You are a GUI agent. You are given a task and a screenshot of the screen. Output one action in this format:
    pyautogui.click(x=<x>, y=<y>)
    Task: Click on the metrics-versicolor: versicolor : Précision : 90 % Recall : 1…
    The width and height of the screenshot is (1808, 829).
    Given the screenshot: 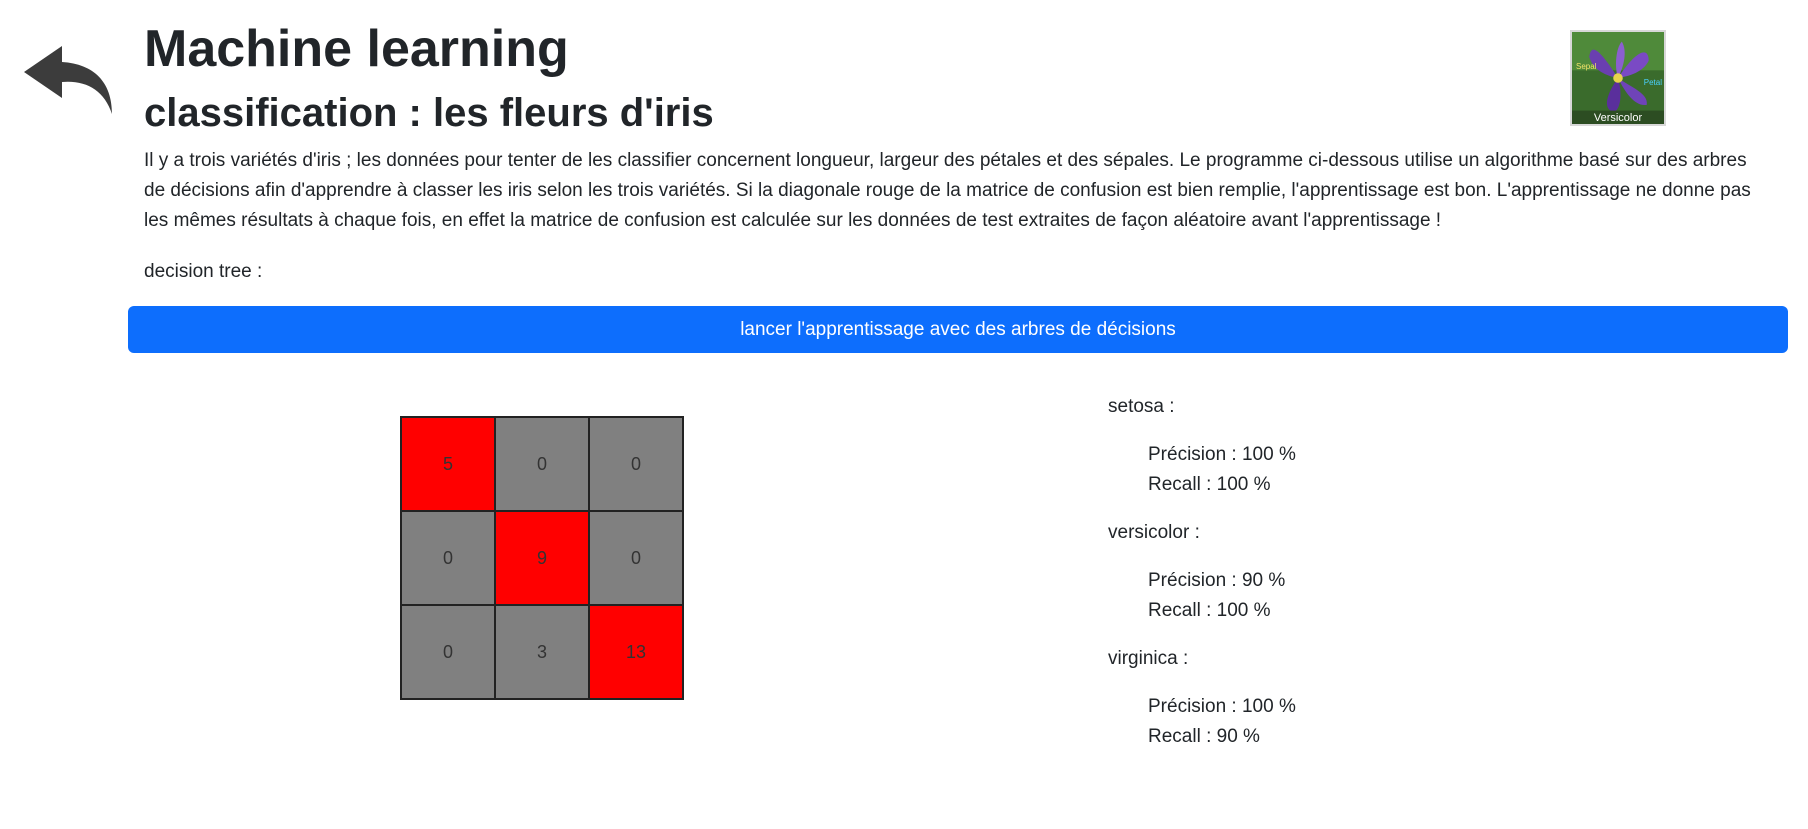 What is the action you would take?
    pyautogui.click(x=1358, y=572)
    